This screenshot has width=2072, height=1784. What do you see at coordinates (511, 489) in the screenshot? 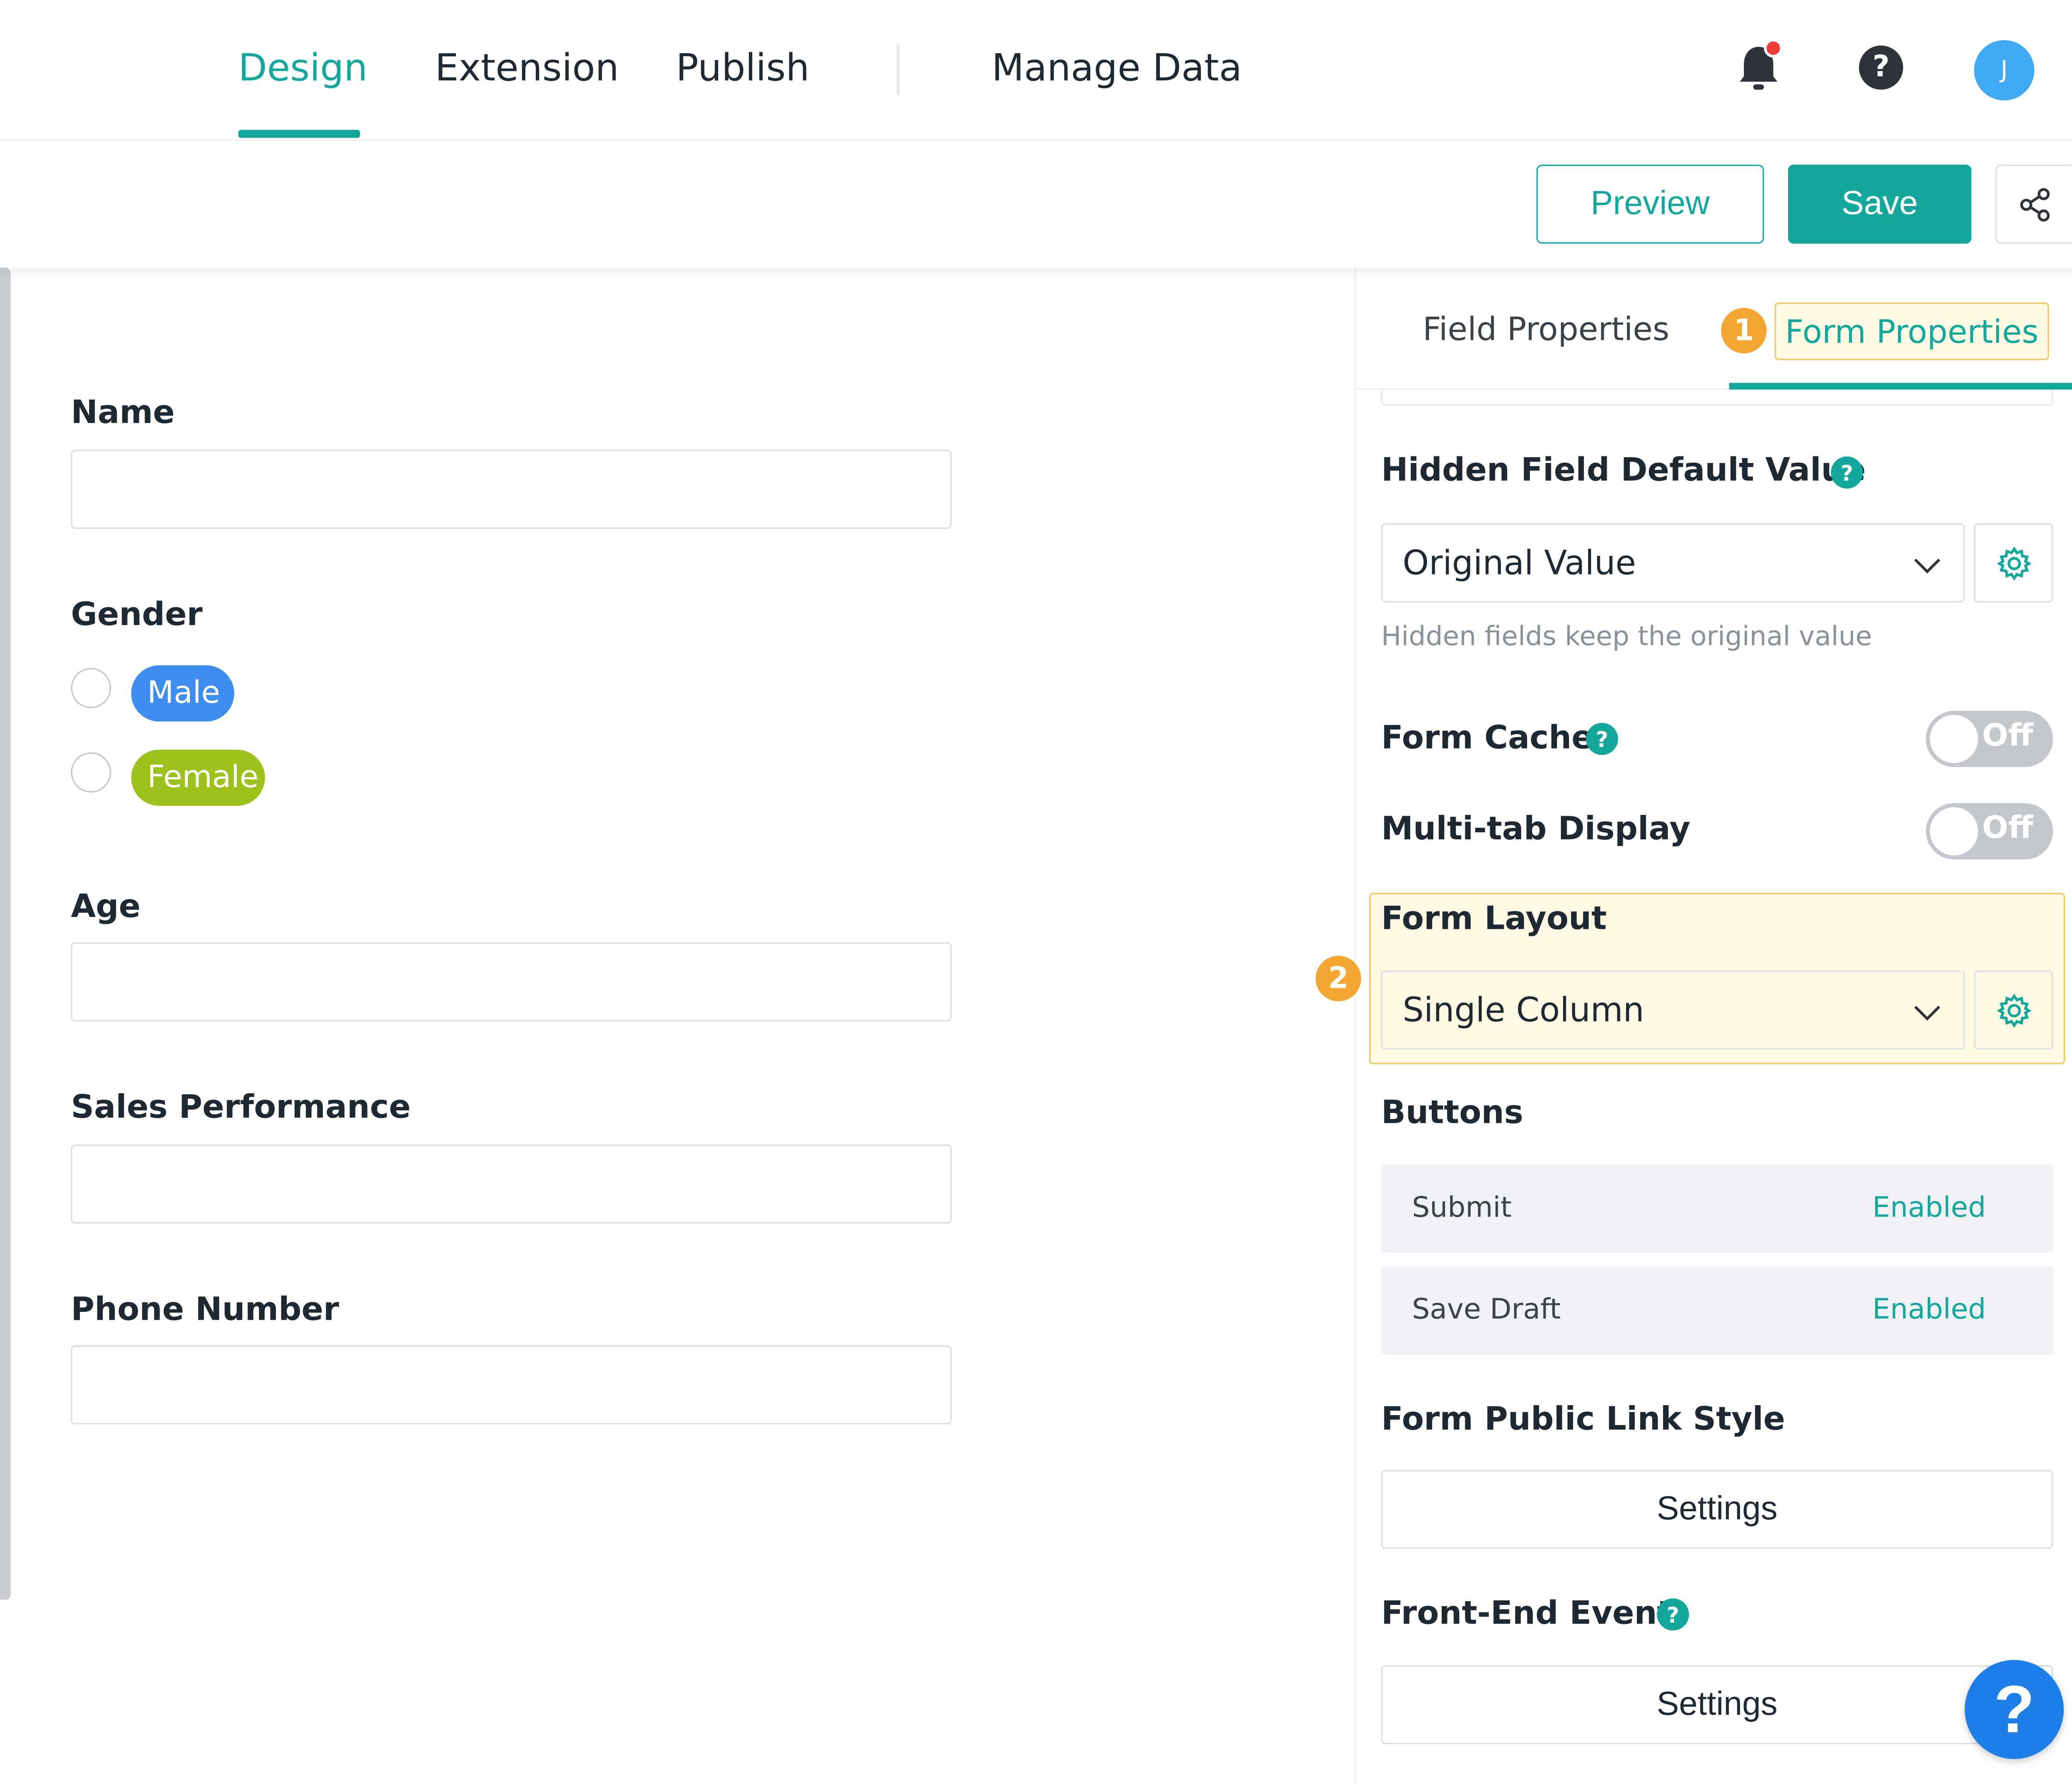
I see `name-input` at bounding box center [511, 489].